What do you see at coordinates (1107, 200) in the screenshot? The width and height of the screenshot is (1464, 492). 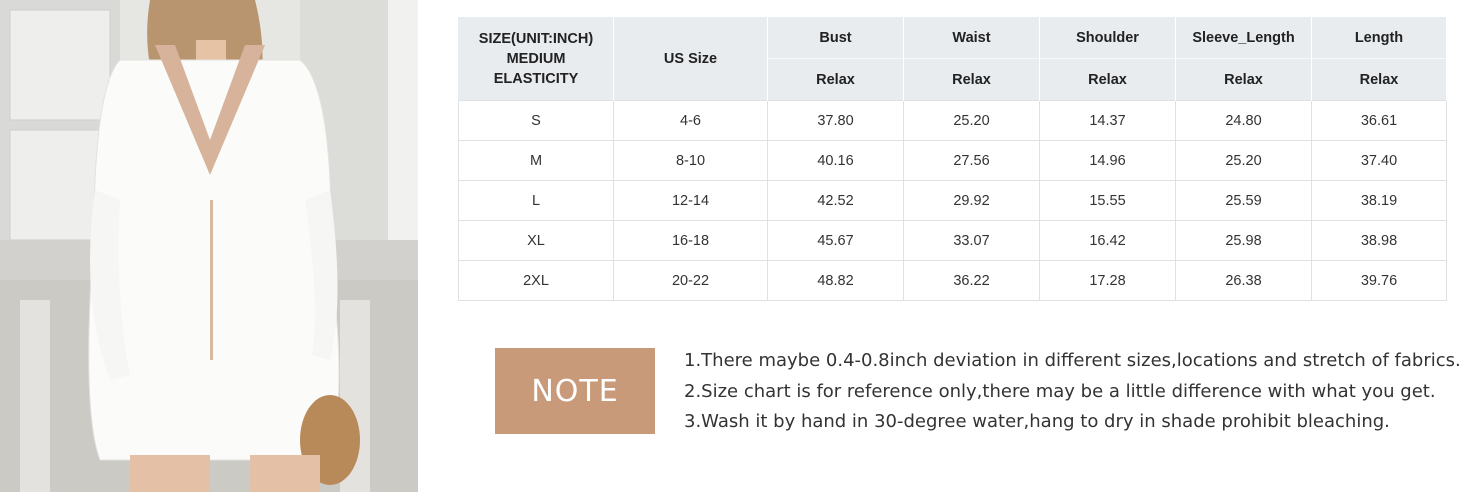 I see `shoulder-cell: 15.55` at bounding box center [1107, 200].